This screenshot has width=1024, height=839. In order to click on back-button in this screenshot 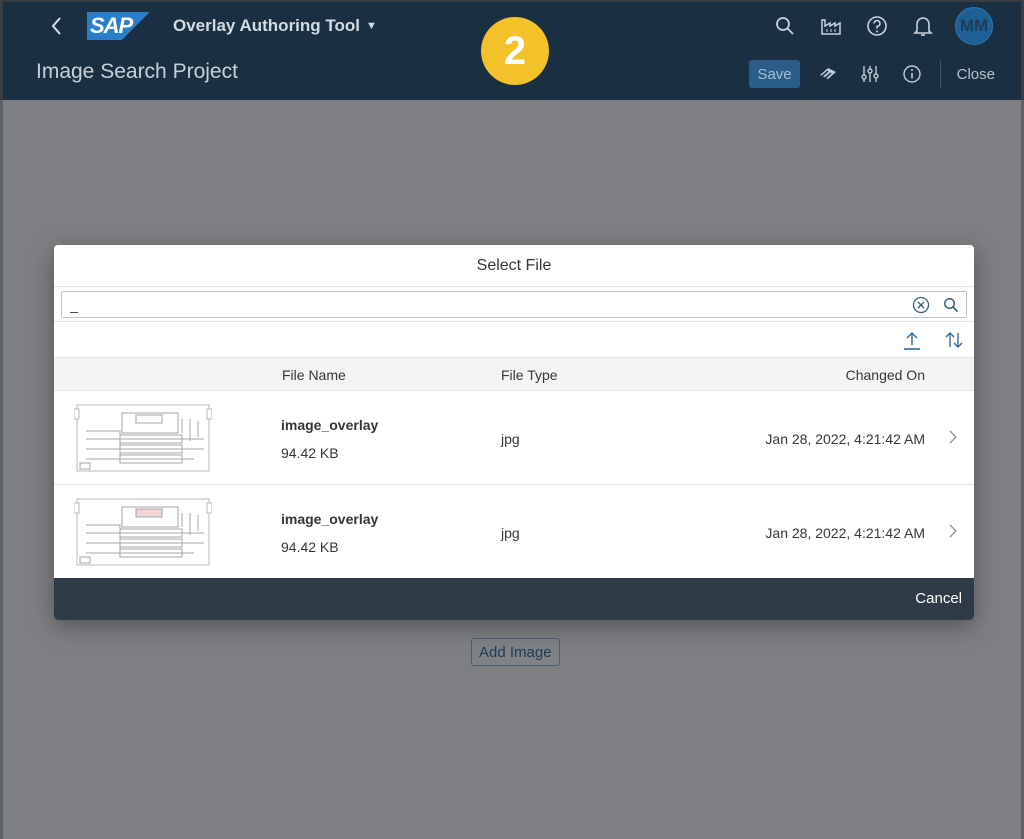, I will do `click(57, 26)`.